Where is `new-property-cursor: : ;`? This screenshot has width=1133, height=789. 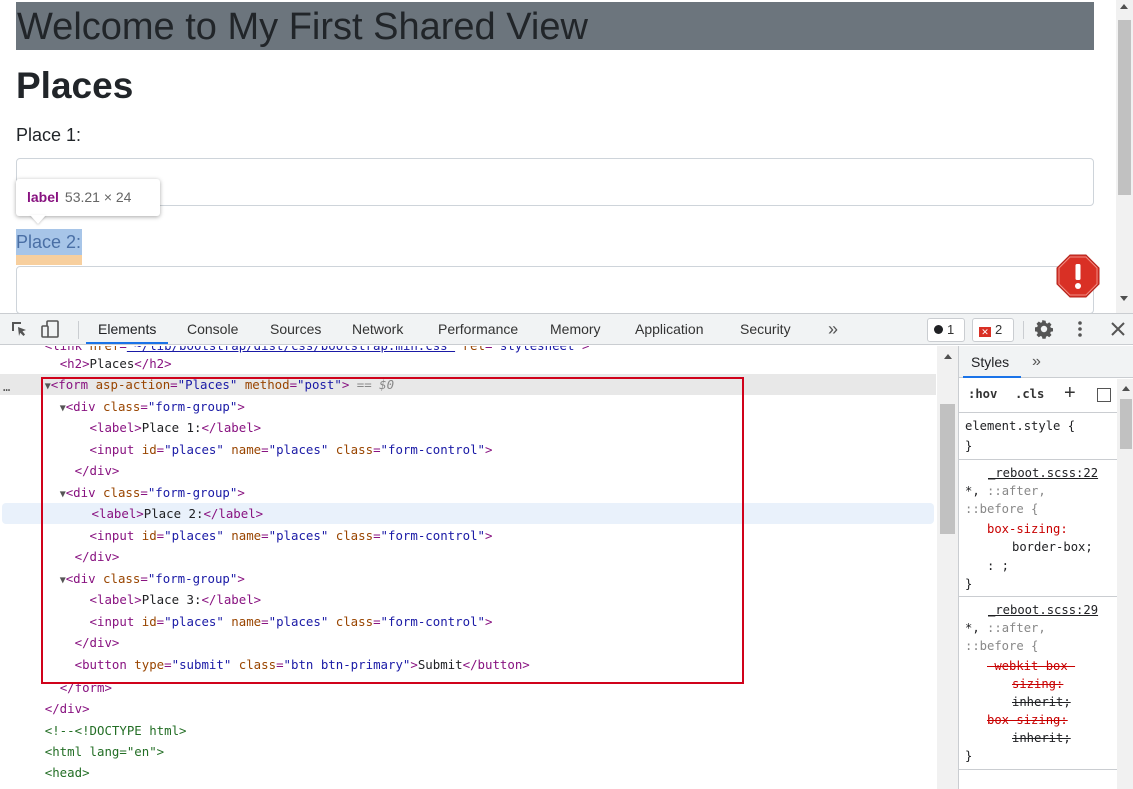
new-property-cursor: : ; is located at coordinates (998, 566).